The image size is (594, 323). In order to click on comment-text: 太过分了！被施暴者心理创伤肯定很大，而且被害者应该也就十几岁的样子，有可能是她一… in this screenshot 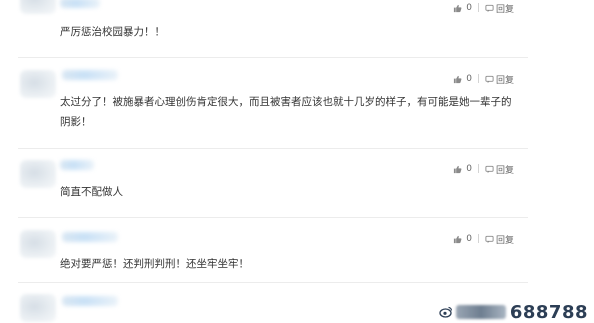, I will do `click(286, 112)`.